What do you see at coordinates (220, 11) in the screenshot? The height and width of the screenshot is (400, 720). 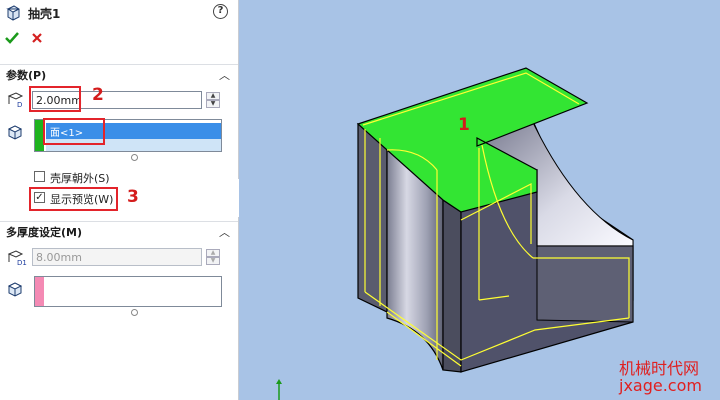 I see `help-icon: ?` at bounding box center [220, 11].